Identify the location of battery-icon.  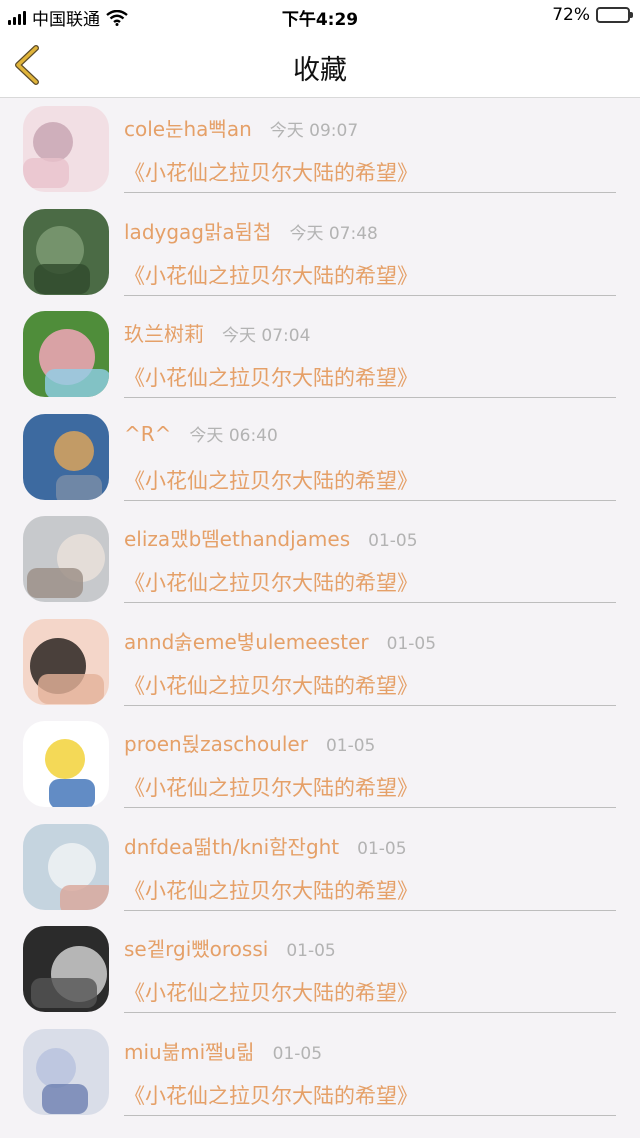
(614, 15).